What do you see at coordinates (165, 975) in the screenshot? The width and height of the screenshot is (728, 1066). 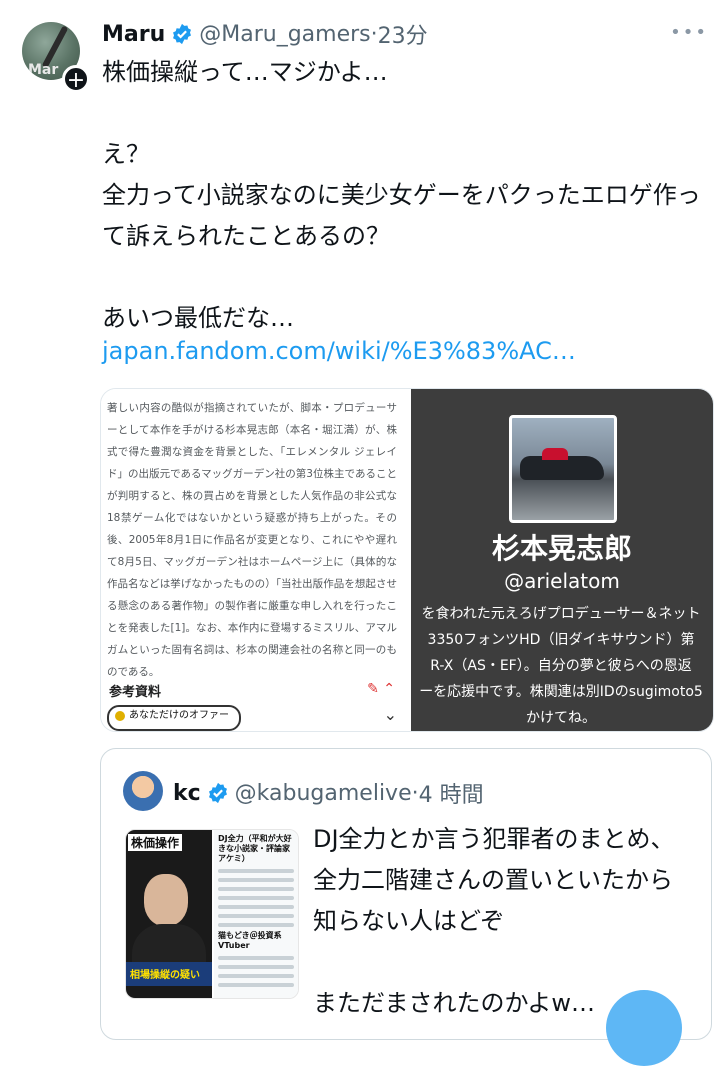 I see `thumbnail-banner-text: 相場操縦の疑い` at bounding box center [165, 975].